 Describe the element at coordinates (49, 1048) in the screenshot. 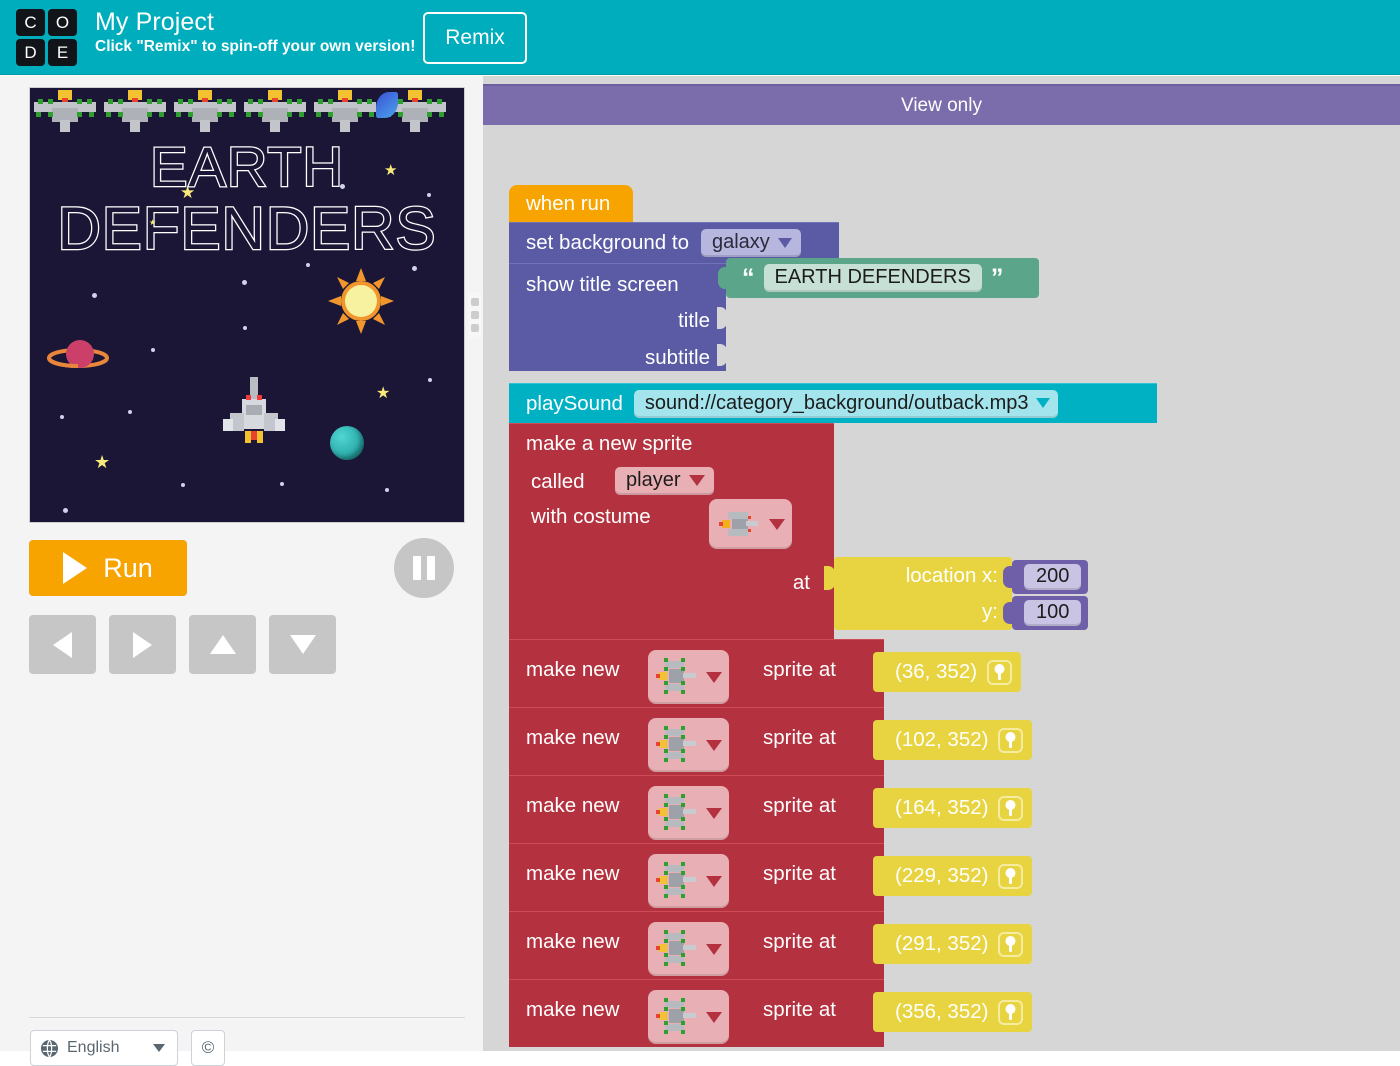

I see `globe-icon` at that location.